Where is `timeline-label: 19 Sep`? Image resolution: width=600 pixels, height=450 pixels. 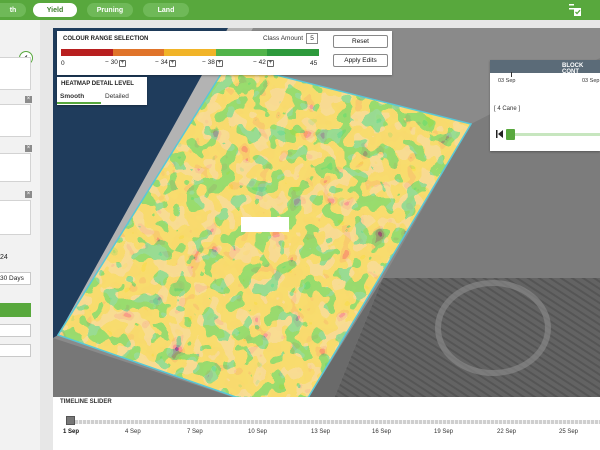 timeline-label: 19 Sep is located at coordinates (444, 432).